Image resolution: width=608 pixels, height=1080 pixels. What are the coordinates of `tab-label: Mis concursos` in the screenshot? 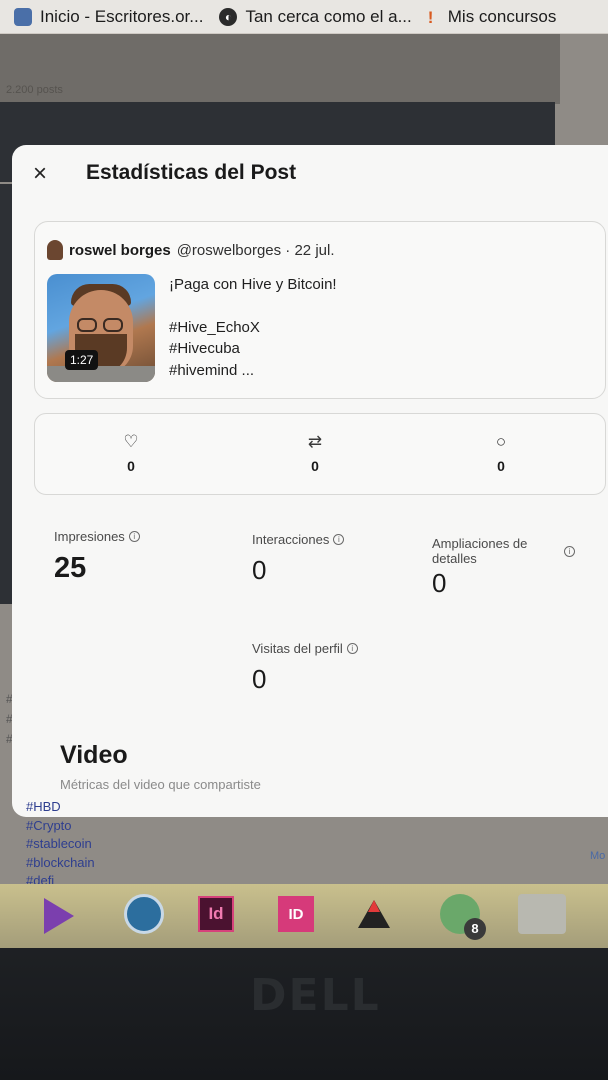 It's located at (502, 16).